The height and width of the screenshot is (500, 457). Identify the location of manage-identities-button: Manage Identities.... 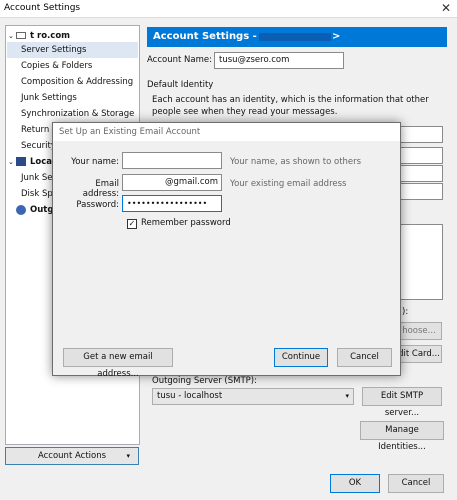
(402, 436).